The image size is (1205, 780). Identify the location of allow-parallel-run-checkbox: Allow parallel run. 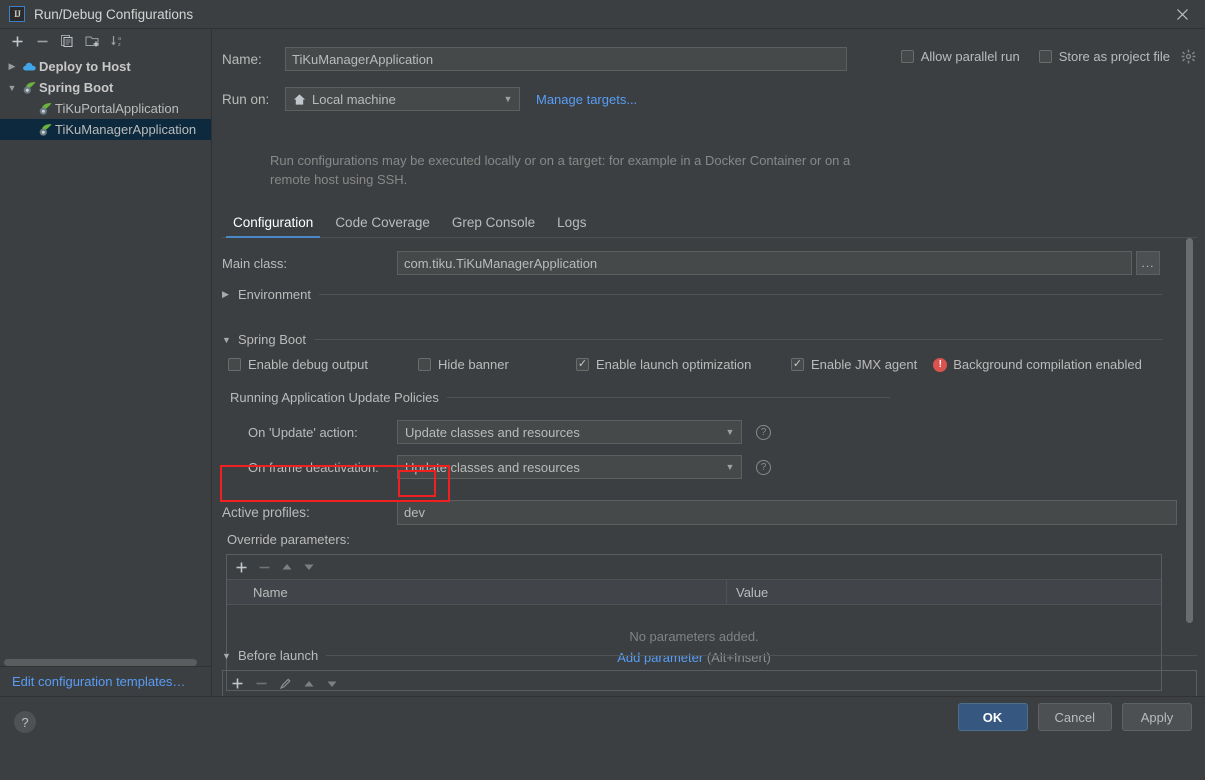
(960, 56).